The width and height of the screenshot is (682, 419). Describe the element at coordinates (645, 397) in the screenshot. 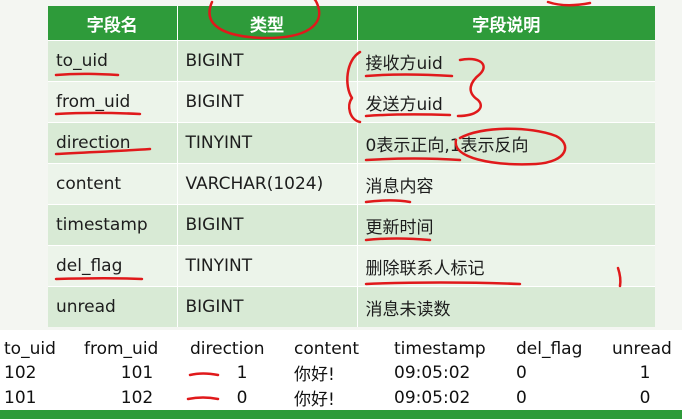

I see `cell-unread: 0` at that location.